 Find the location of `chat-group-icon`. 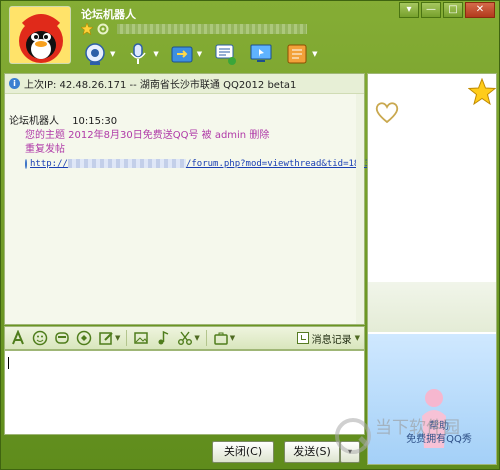

chat-group-icon is located at coordinates (226, 54).